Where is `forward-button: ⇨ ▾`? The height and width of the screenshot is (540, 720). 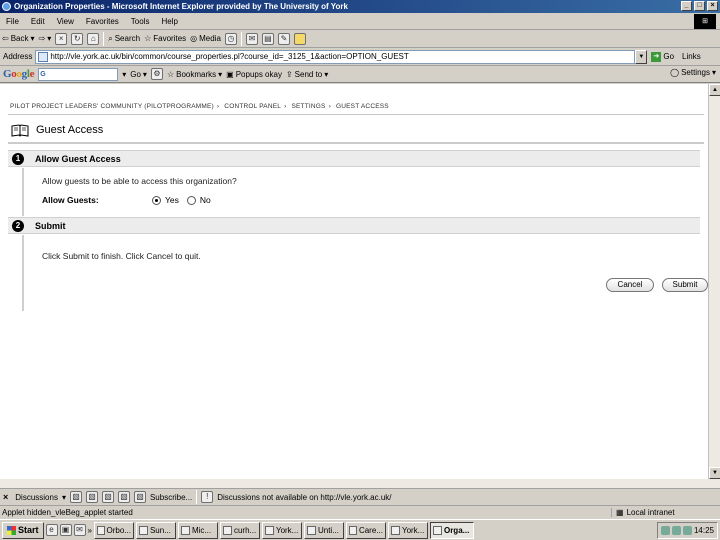
forward-button: ⇨ ▾ is located at coordinates (45, 38).